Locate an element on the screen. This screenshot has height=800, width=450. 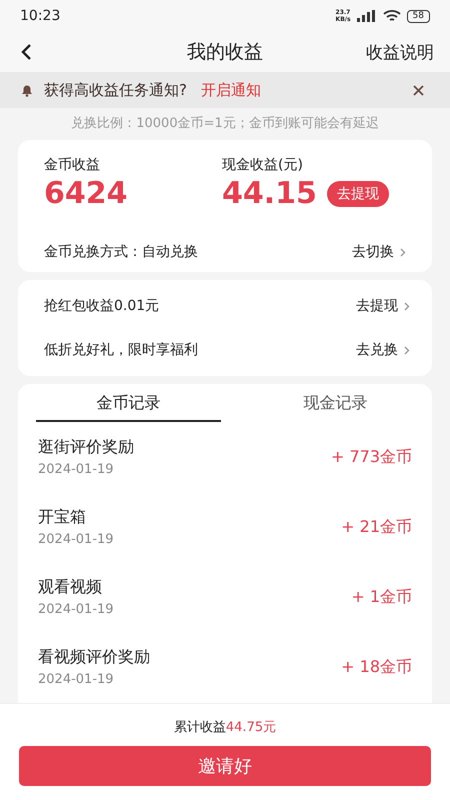
status-time: 10:23 is located at coordinates (40, 16).